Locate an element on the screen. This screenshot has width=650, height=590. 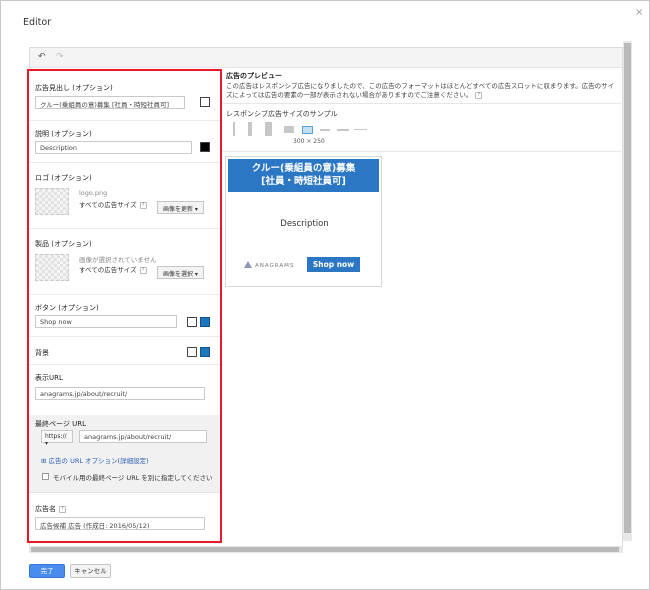
final-url-label: 最終ページ URL is located at coordinates (60, 424).